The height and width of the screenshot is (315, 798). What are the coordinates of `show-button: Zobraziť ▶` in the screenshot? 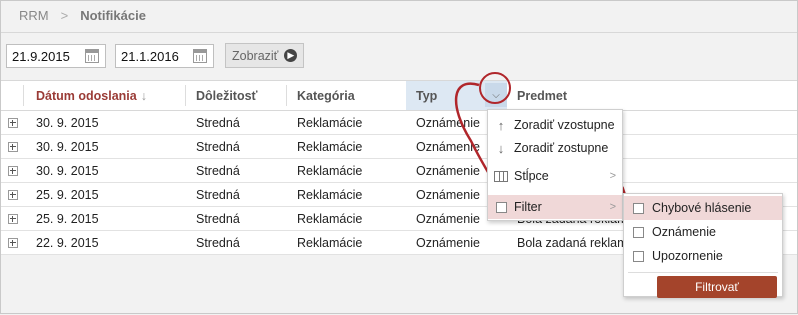 It's located at (265, 55).